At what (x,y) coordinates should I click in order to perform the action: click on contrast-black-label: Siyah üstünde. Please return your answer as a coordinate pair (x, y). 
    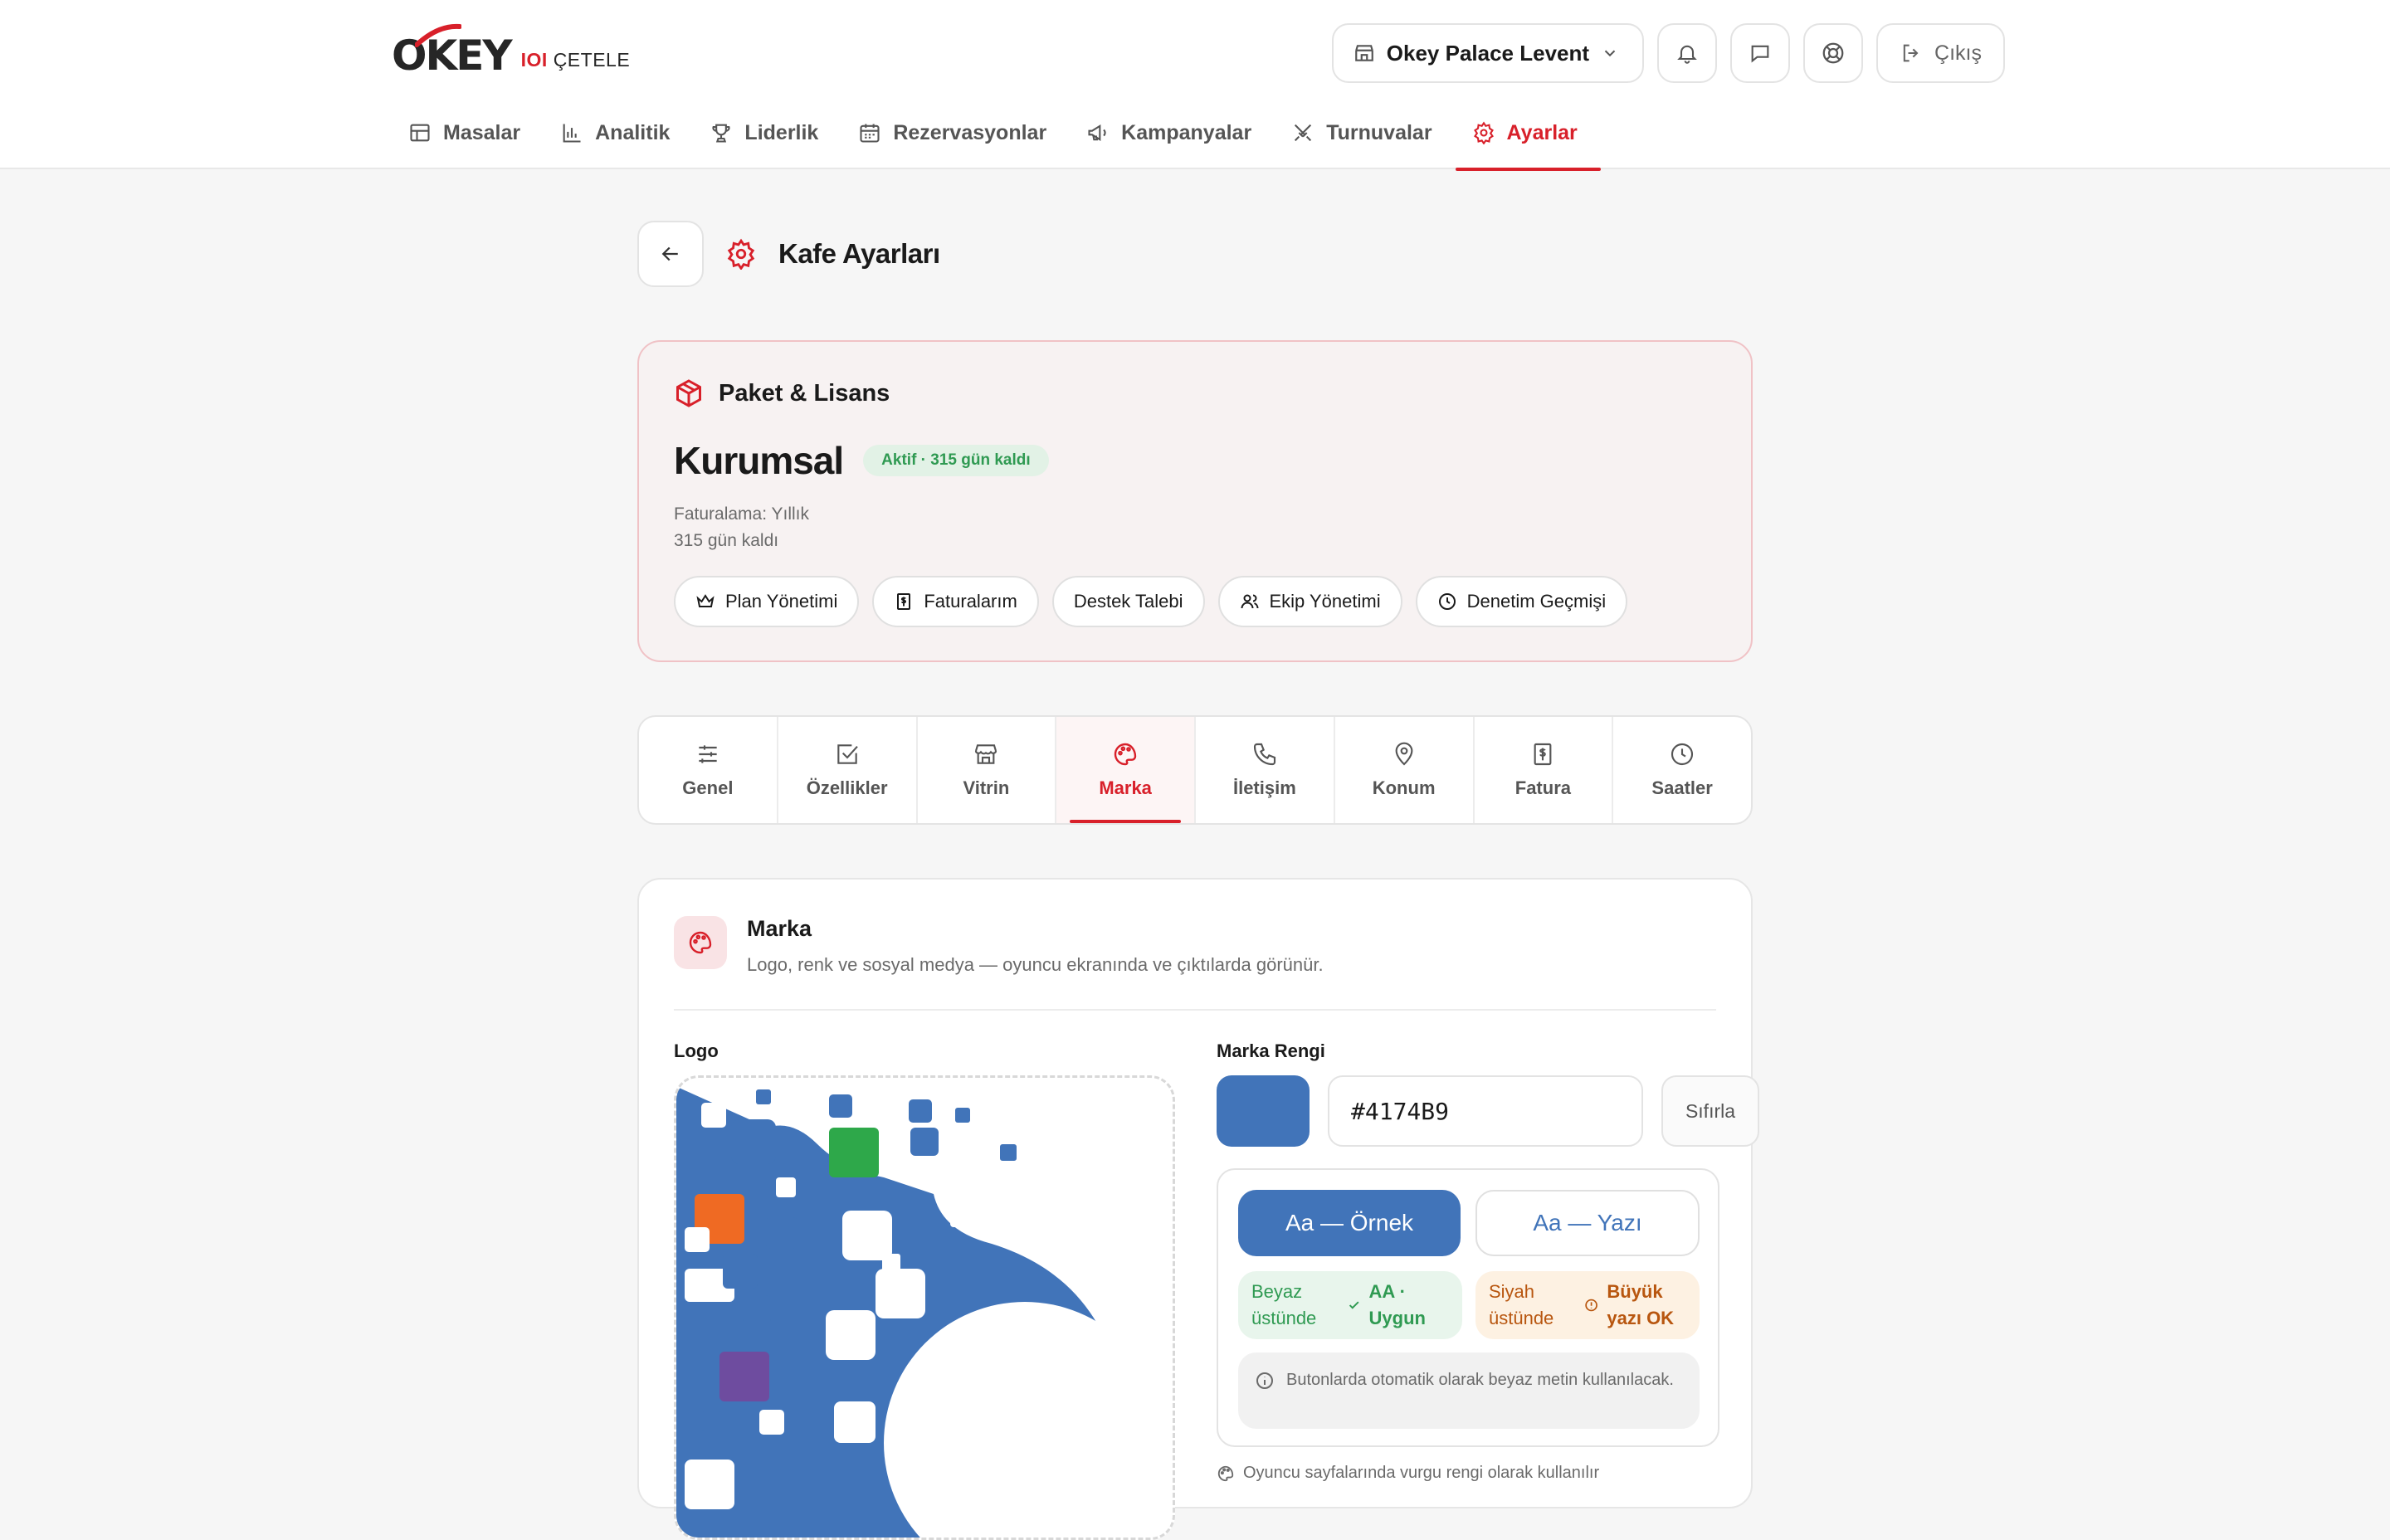
    Looking at the image, I should click on (1521, 1304).